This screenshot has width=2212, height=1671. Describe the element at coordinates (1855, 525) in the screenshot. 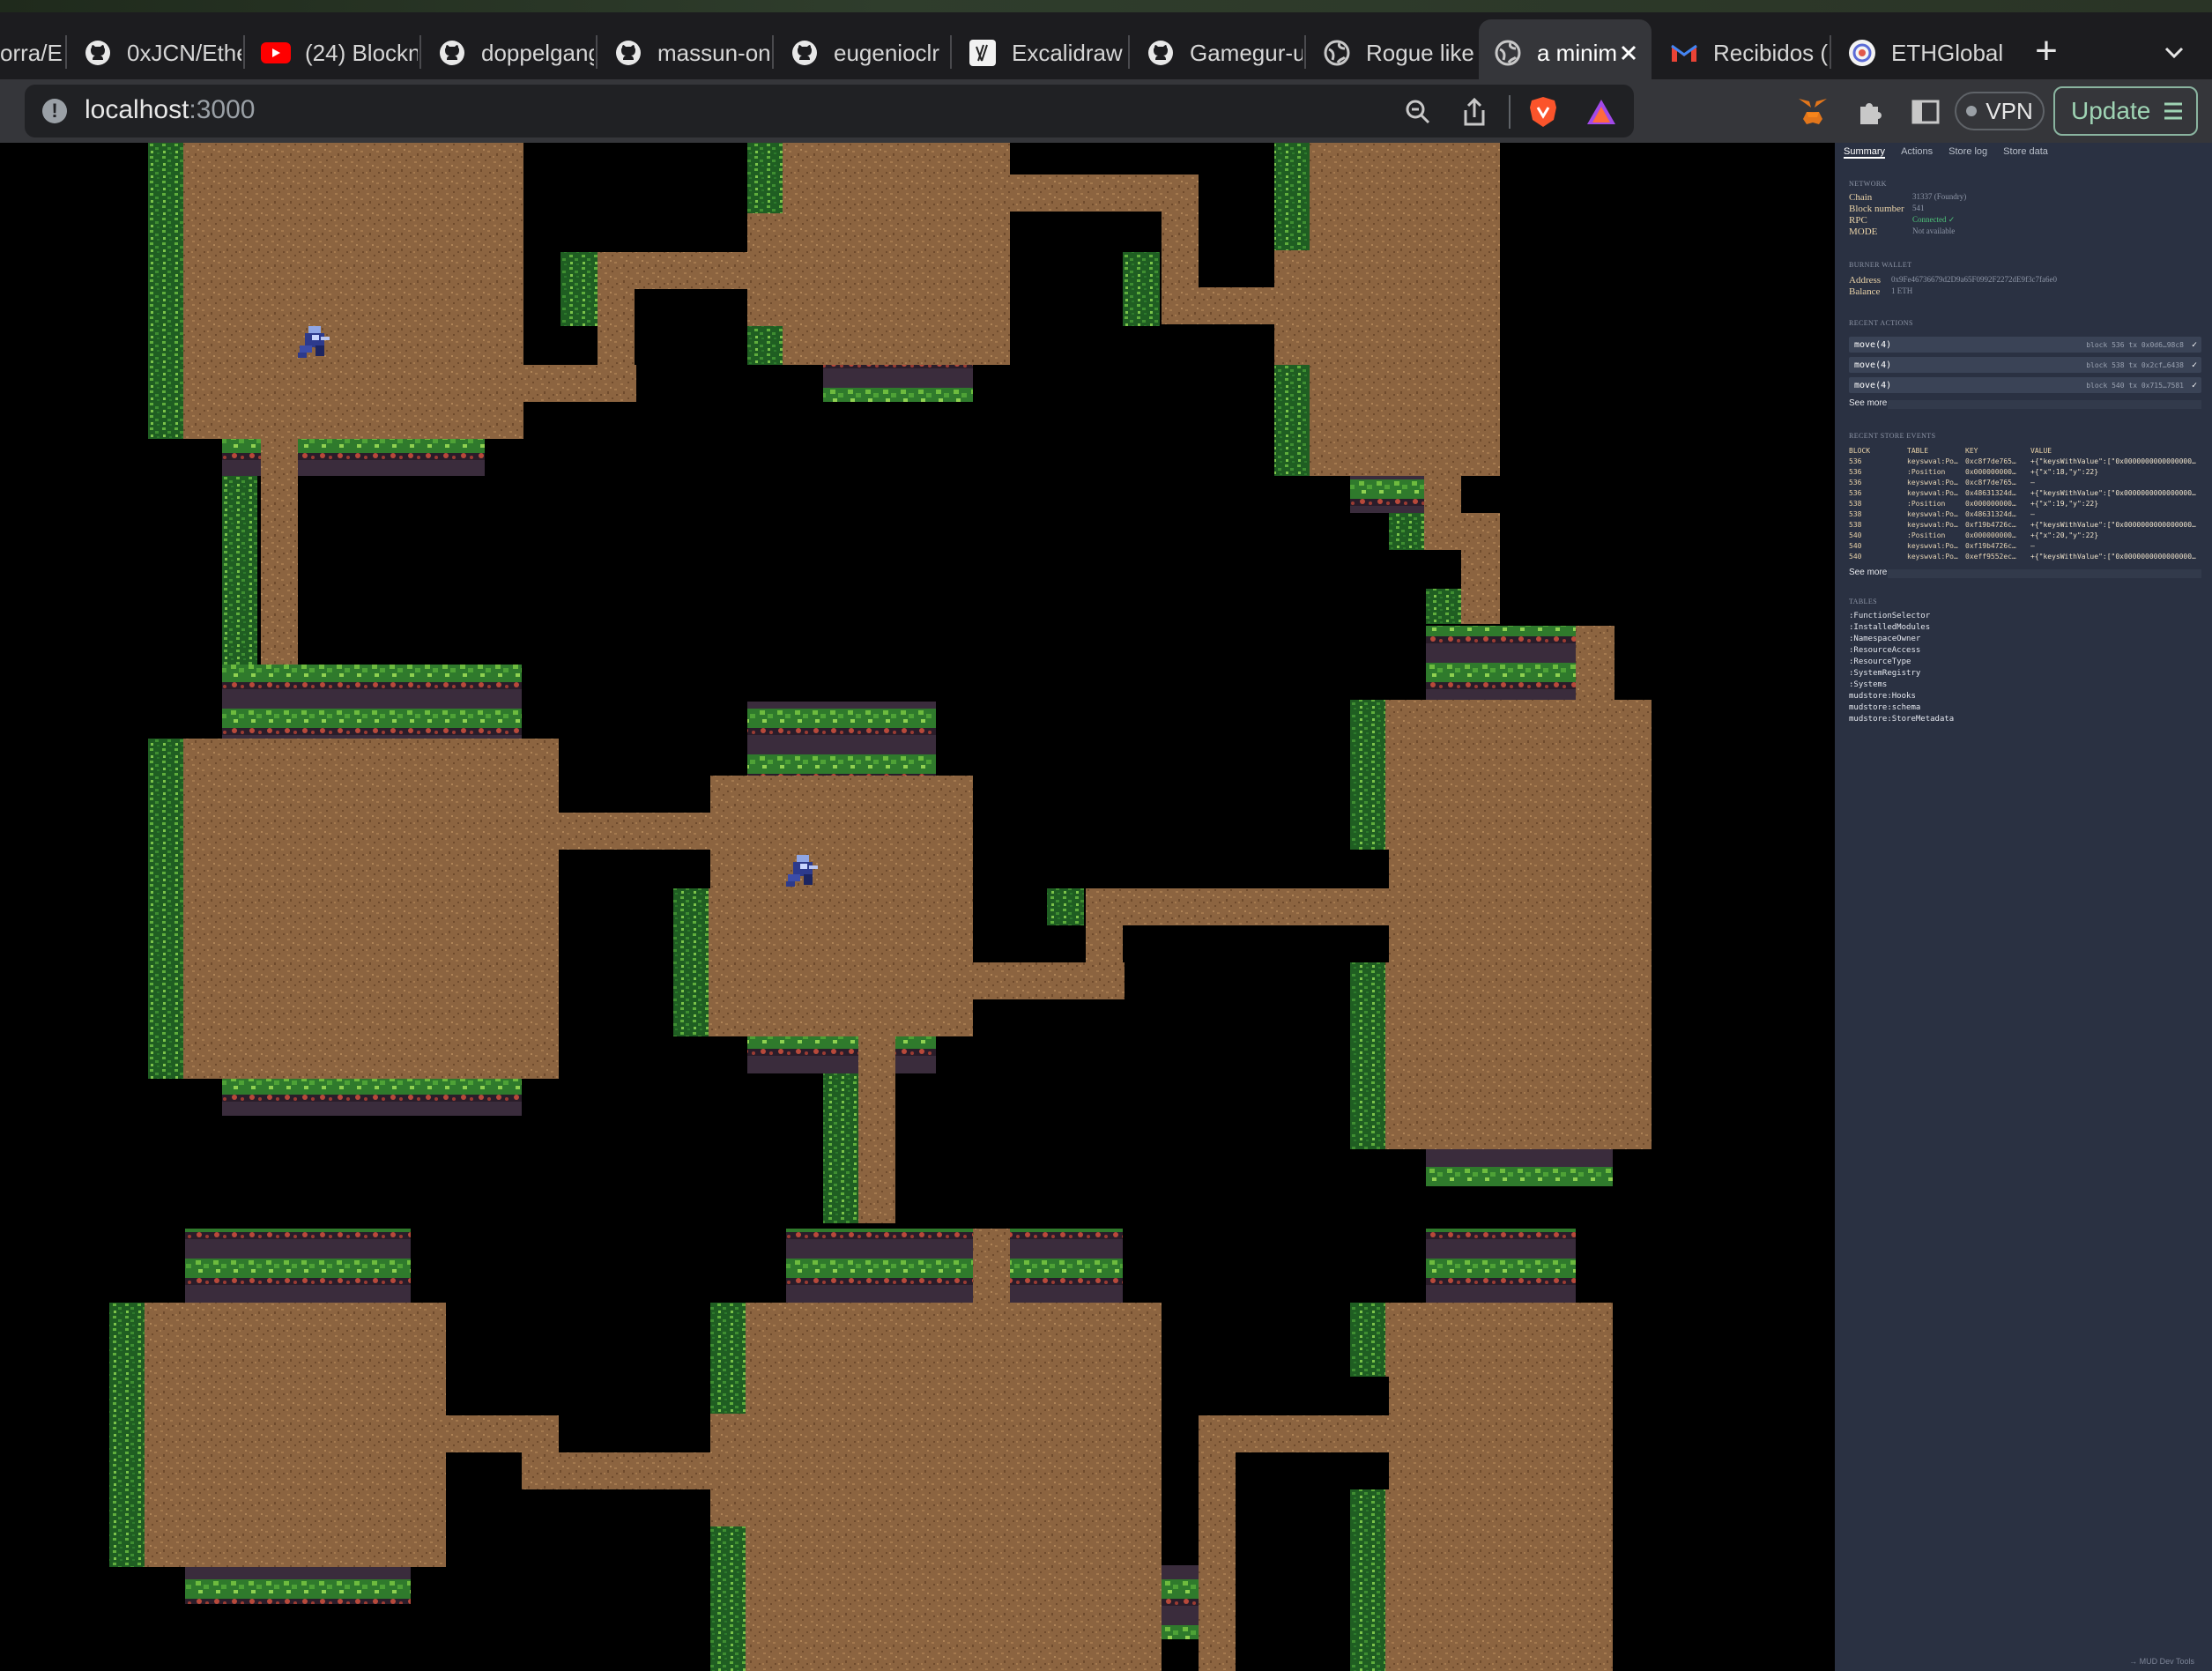

I see `event-block: 538` at that location.